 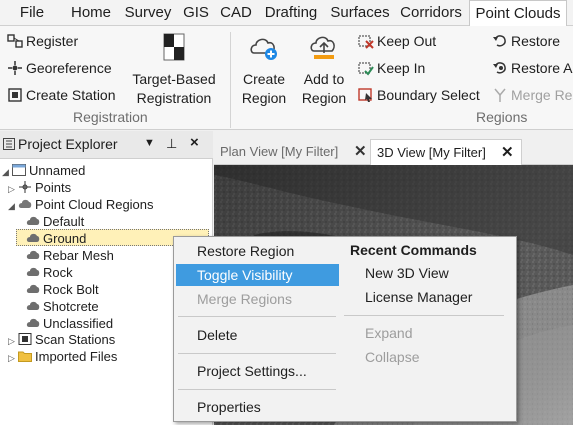 I want to click on tree-item-shotcrete: Shotcrete, so click(x=62, y=306).